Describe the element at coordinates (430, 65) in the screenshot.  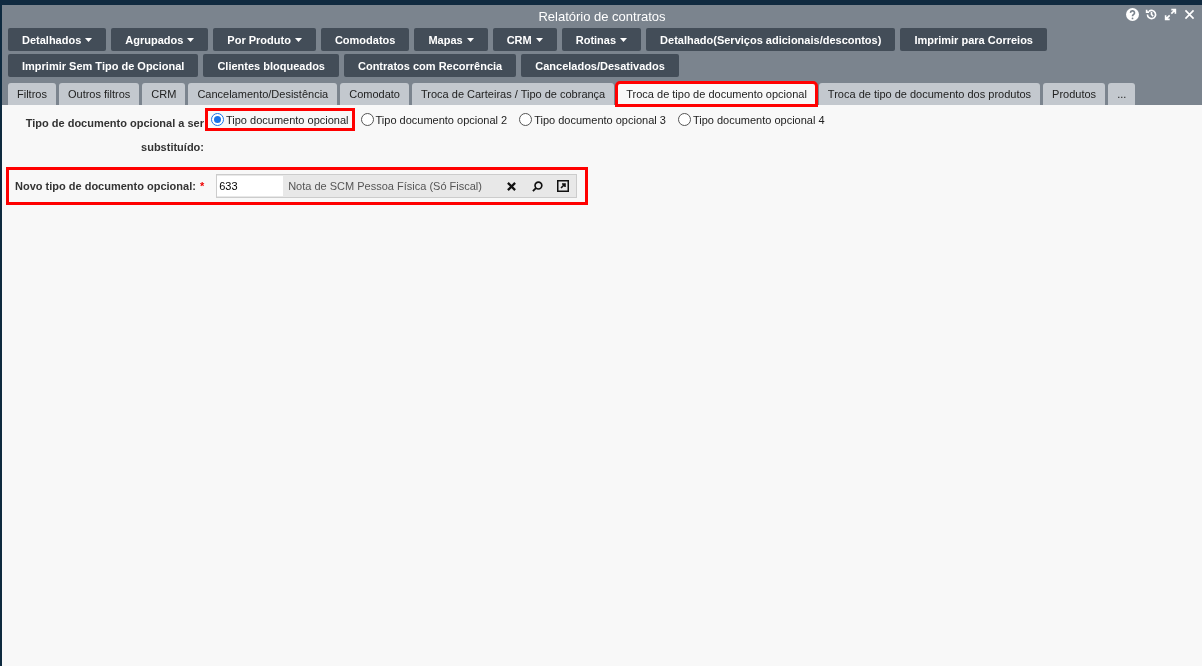
I see `toolbar-button: Contratos com Recorrência` at that location.